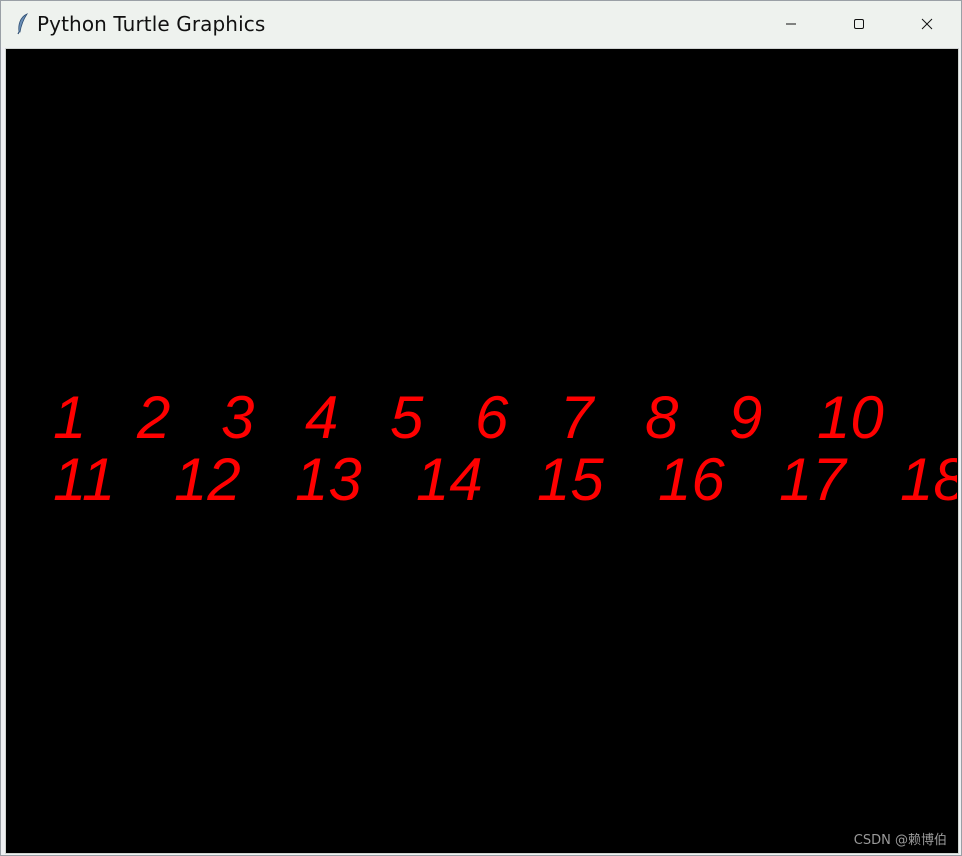 Image resolution: width=962 pixels, height=856 pixels. I want to click on number-label: 9, so click(746, 417).